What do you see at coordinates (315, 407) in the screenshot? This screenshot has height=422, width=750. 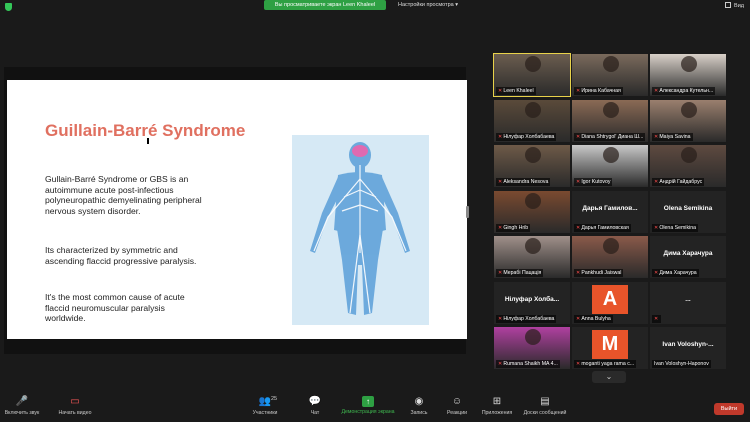 I see `chat-button: 💬 Чат` at bounding box center [315, 407].